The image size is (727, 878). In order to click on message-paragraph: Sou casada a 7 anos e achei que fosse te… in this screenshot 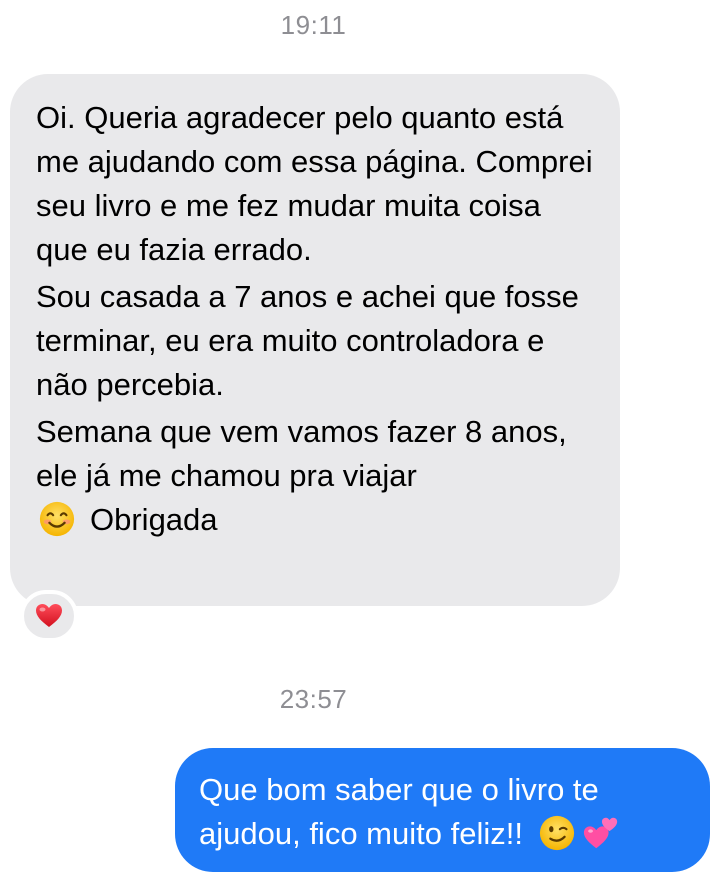, I will do `click(307, 340)`.